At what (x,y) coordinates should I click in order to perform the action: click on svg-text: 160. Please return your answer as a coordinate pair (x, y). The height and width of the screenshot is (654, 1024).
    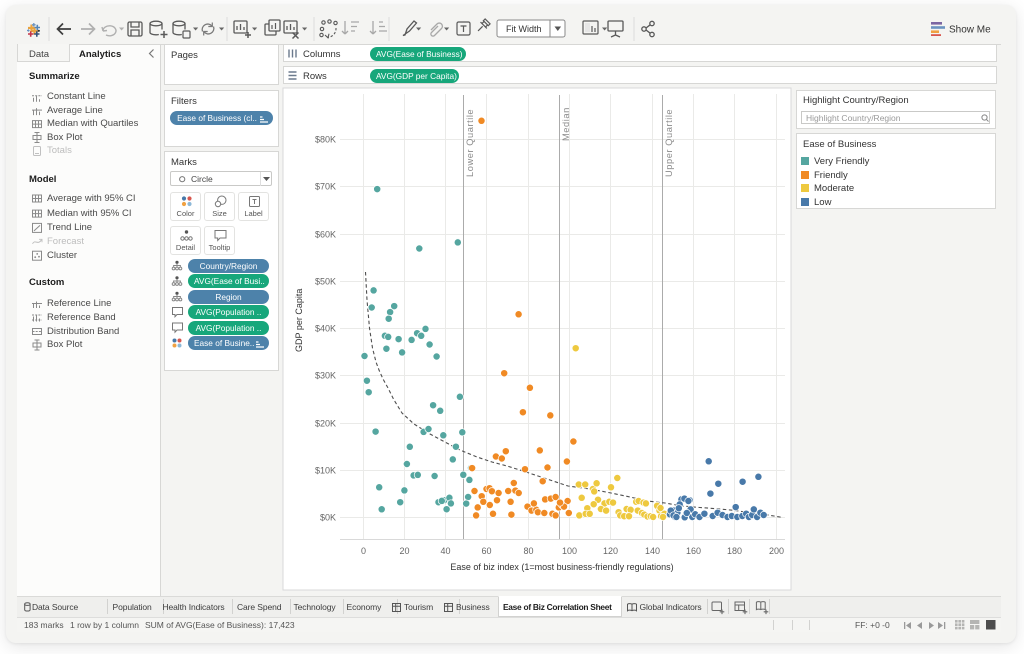
    Looking at the image, I should click on (693, 551).